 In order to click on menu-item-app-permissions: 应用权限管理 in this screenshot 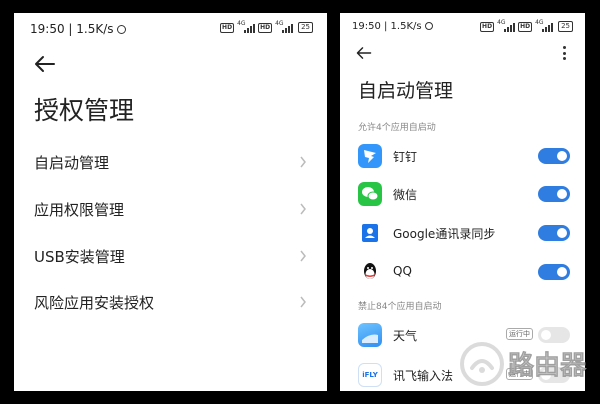, I will do `click(170, 209)`.